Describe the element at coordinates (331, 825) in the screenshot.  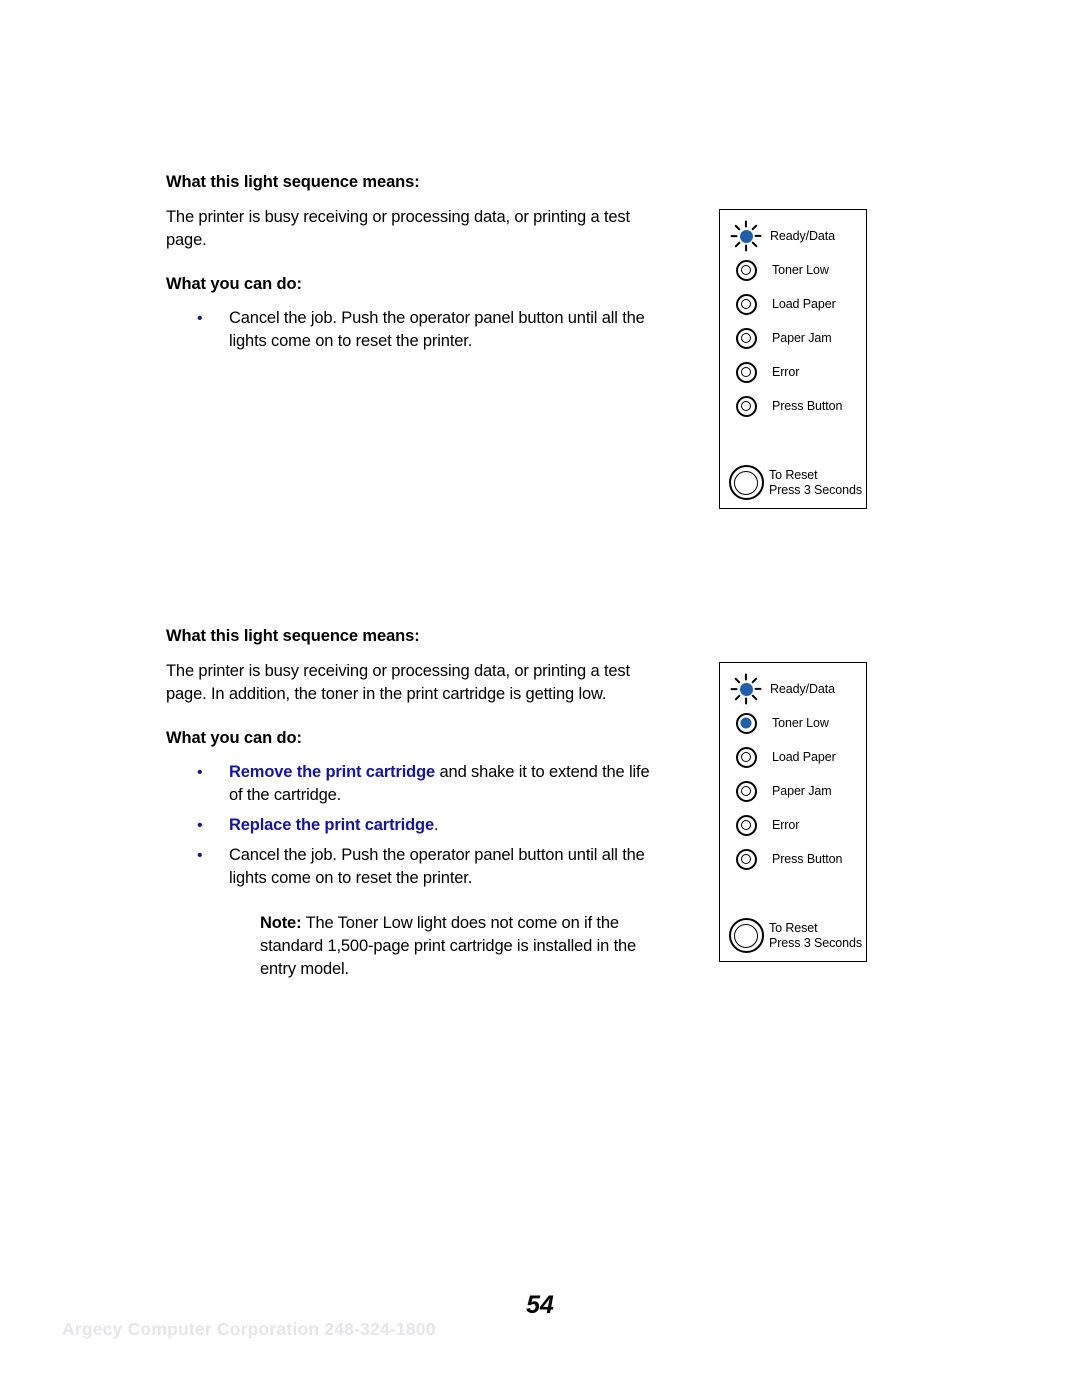
I see `link-replace-print-cartridge: Replace the print cartridge` at that location.